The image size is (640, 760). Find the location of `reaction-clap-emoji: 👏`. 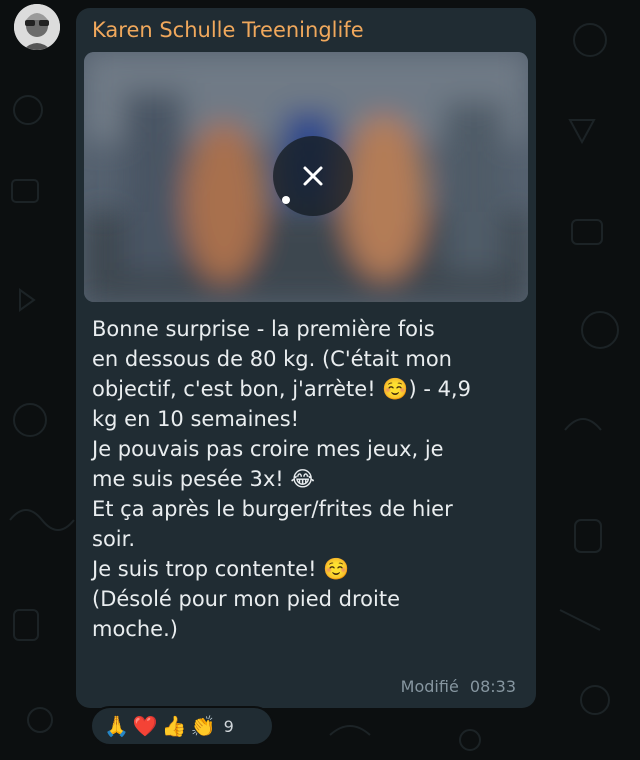

reaction-clap-emoji: 👏 is located at coordinates (203, 726).